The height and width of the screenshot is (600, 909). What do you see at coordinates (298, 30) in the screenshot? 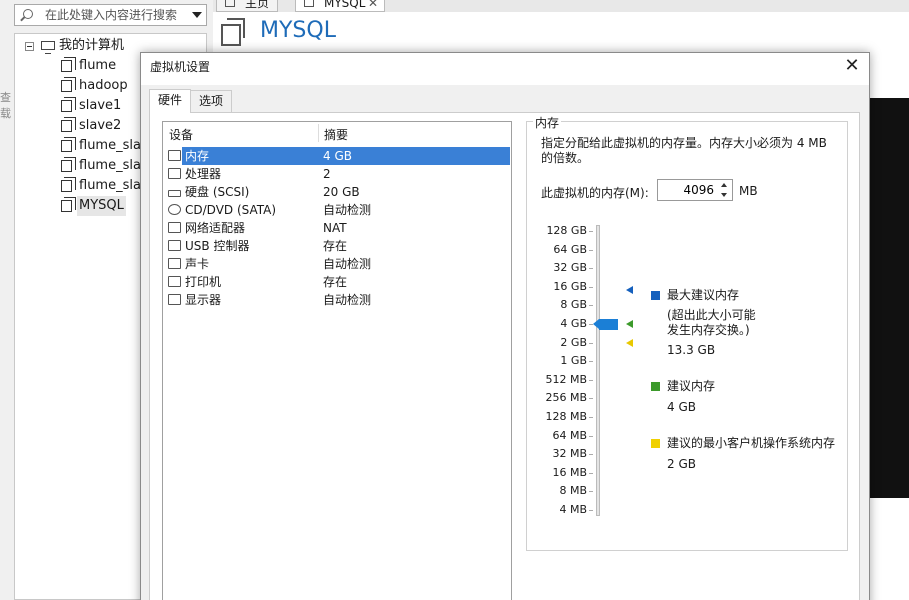
I see `page-title: MYSQL` at bounding box center [298, 30].